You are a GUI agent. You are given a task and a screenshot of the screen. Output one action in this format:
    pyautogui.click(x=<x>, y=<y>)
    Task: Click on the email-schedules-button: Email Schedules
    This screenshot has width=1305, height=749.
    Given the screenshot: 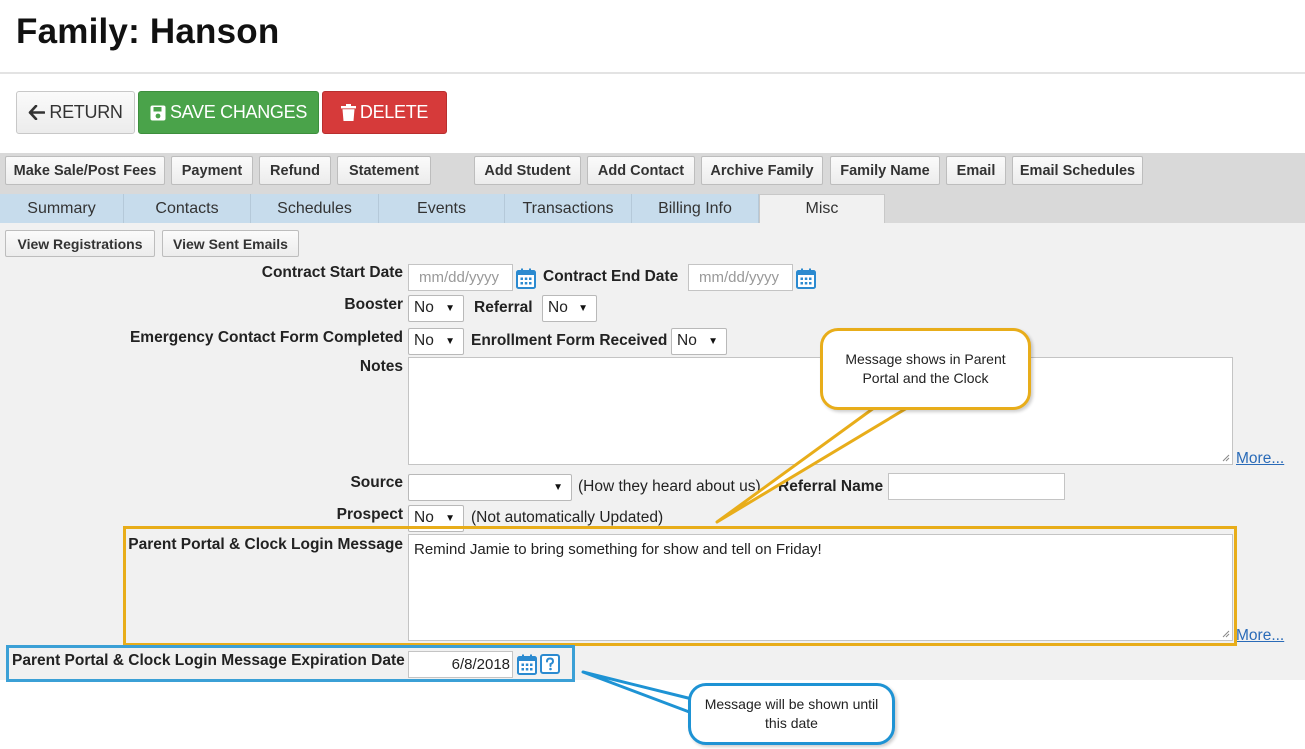 What is the action you would take?
    pyautogui.click(x=1077, y=170)
    